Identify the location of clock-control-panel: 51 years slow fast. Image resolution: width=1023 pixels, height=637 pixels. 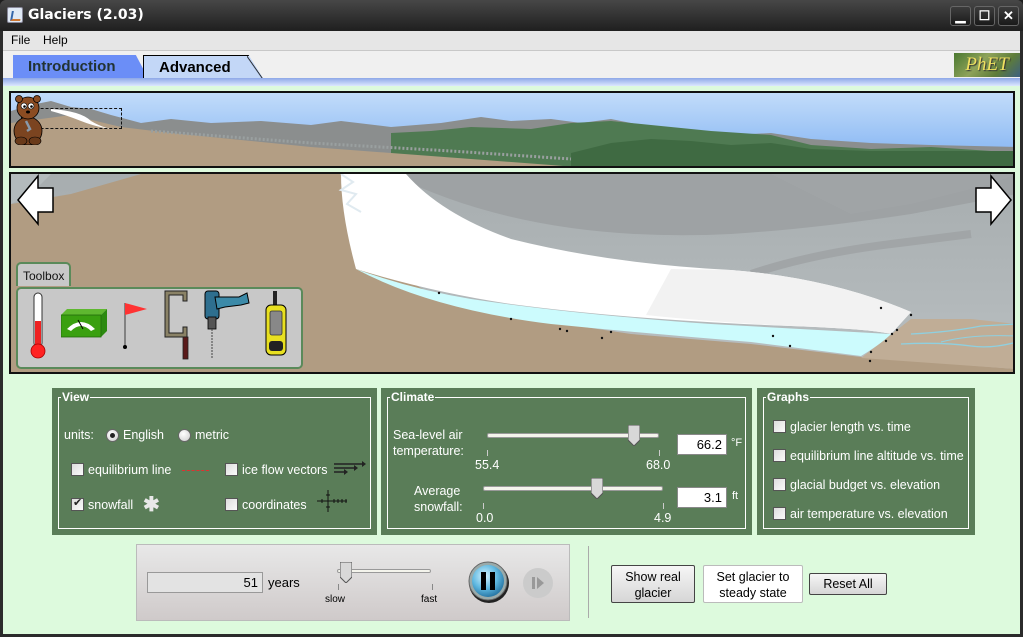
(353, 582).